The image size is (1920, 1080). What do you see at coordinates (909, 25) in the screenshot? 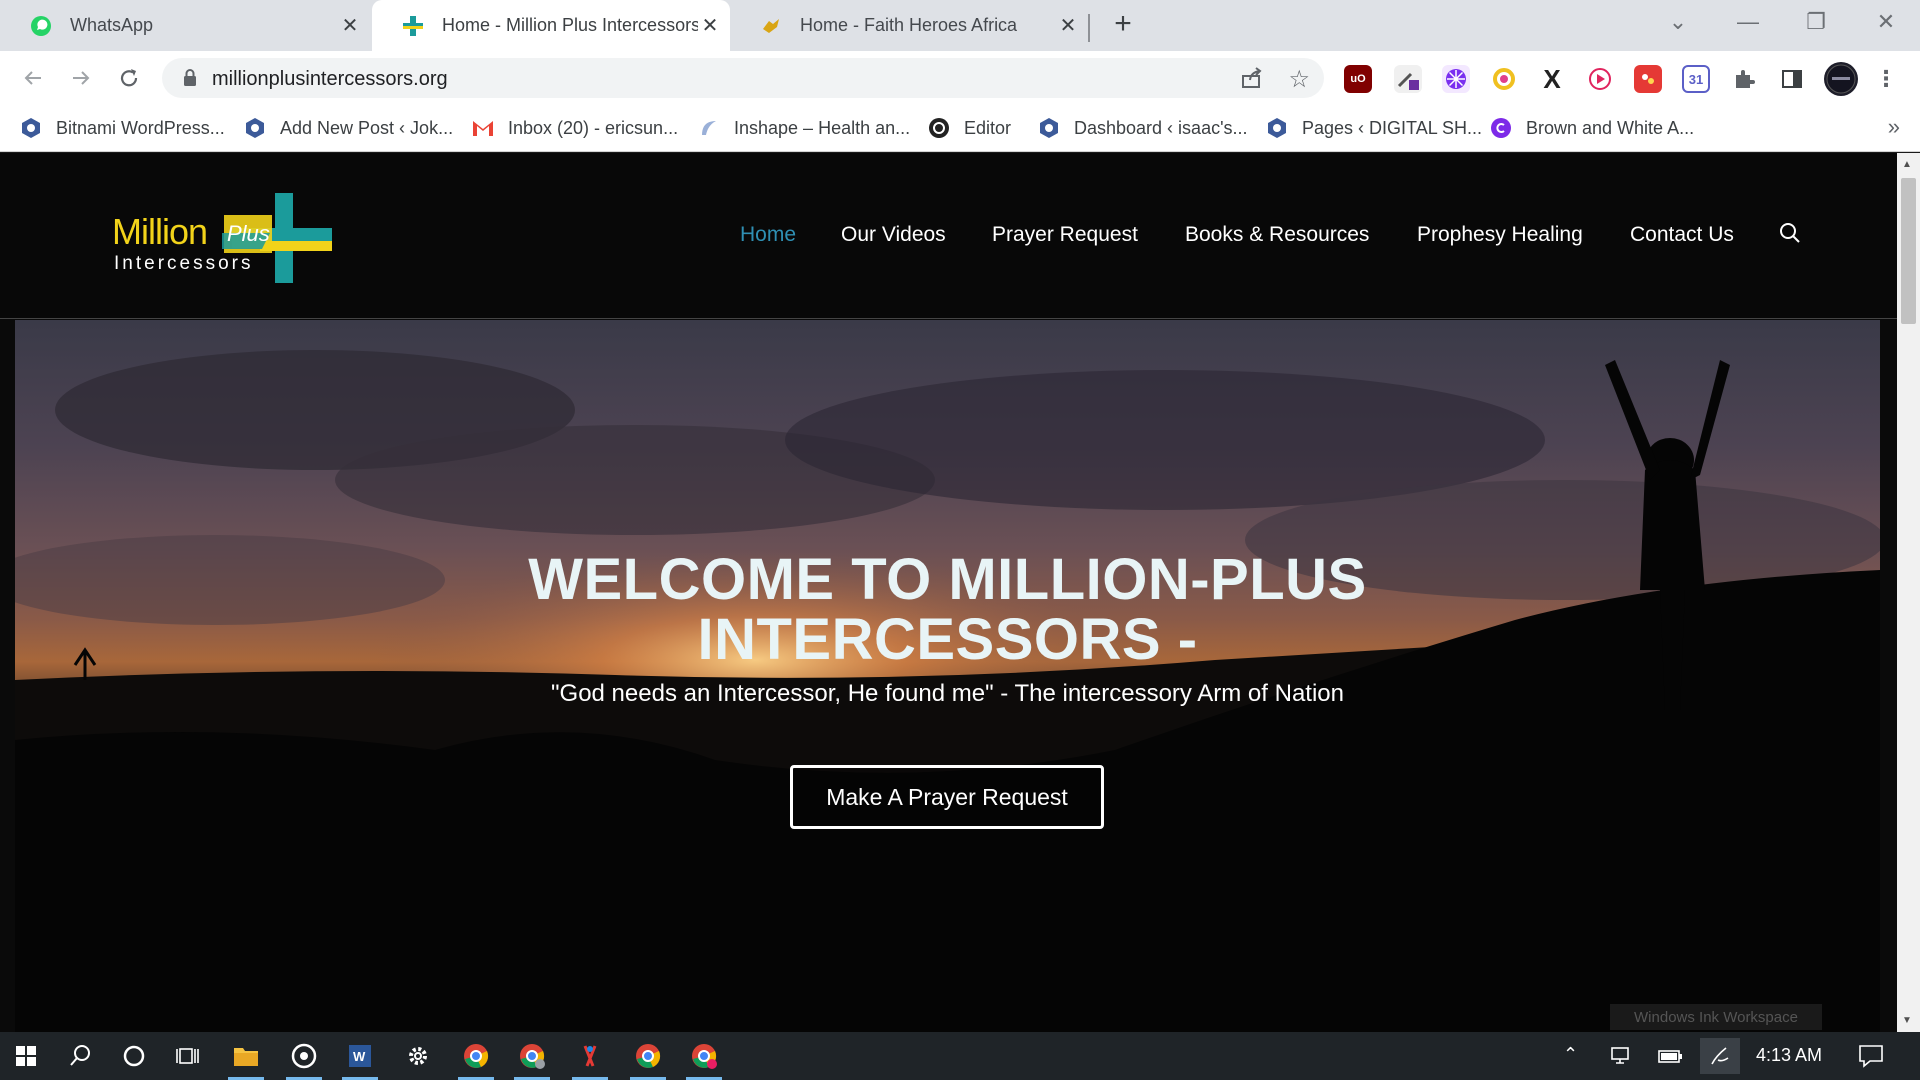
I see `tab-faith-heroes: Home - Faith Heroes Africa ✕` at bounding box center [909, 25].